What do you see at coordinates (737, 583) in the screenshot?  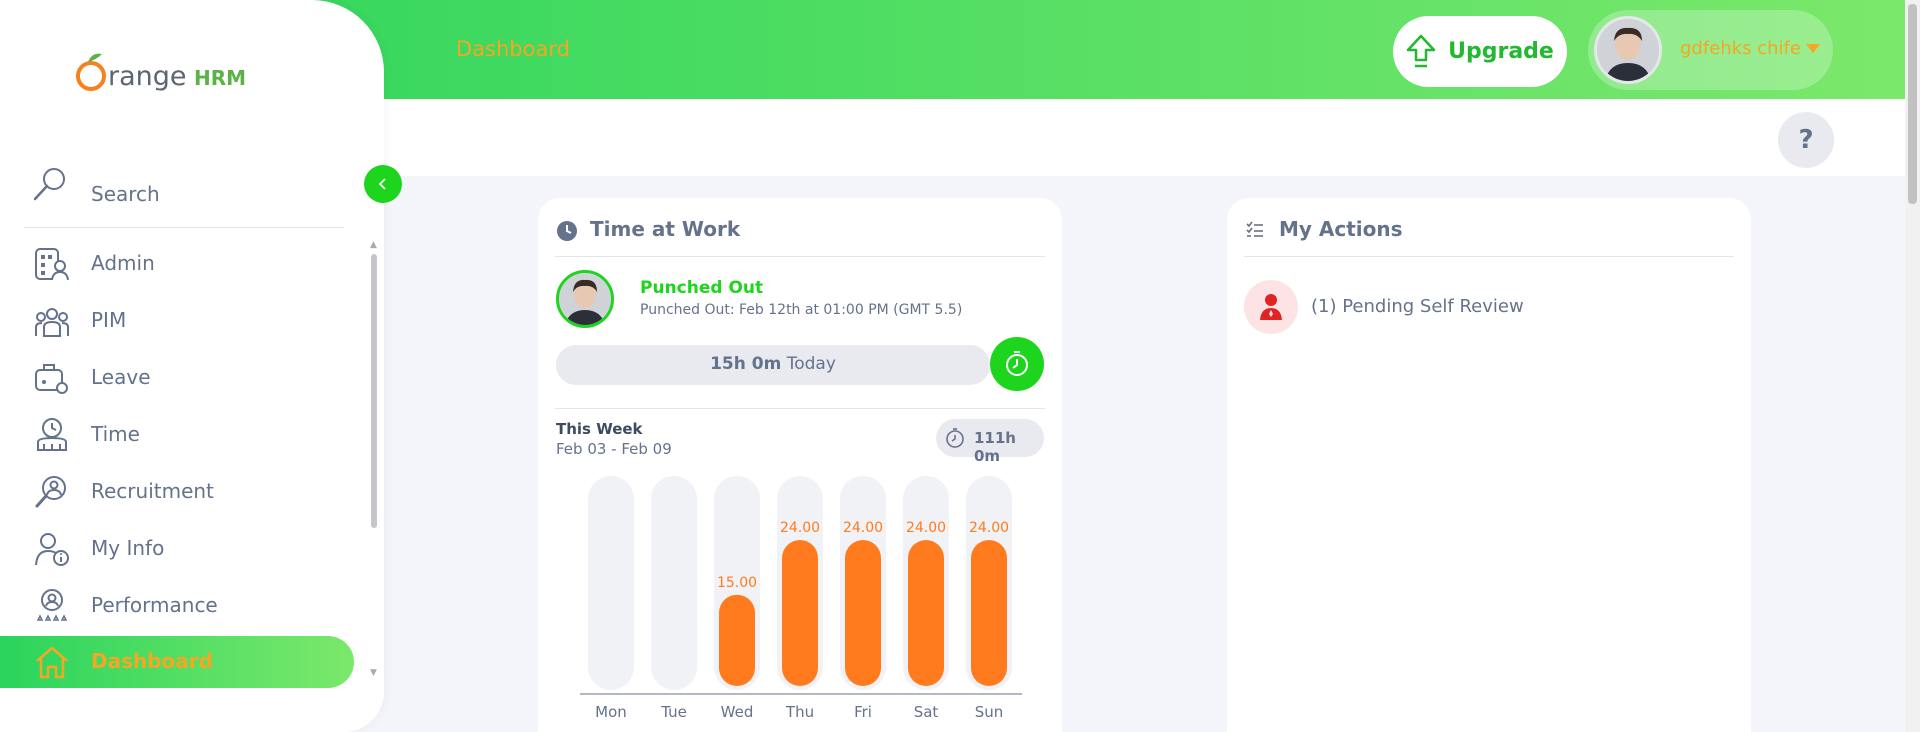 I see `data-label: 15.00` at bounding box center [737, 583].